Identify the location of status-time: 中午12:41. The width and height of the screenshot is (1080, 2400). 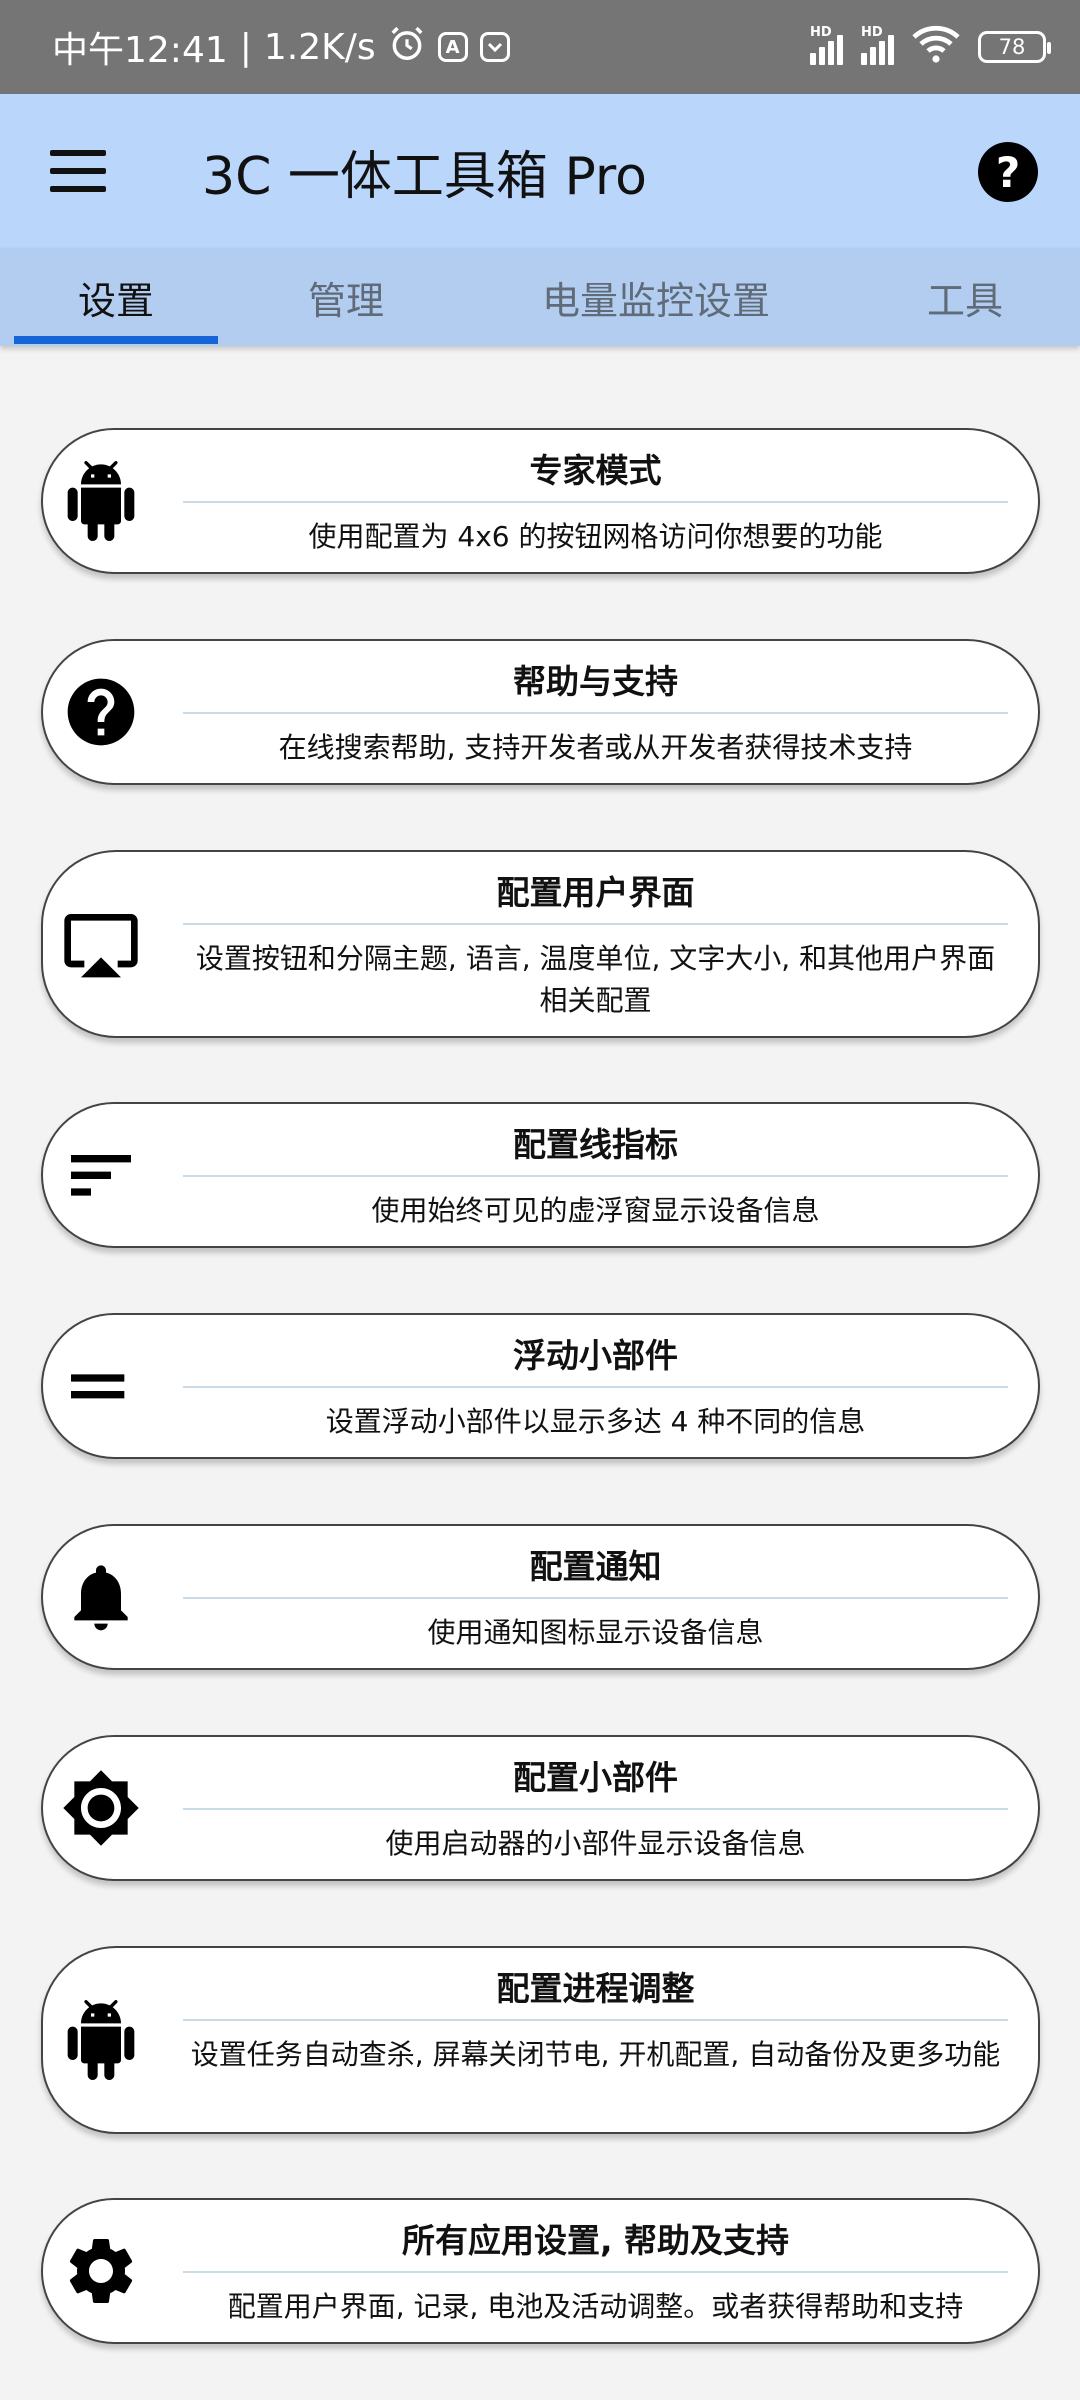
(140, 50).